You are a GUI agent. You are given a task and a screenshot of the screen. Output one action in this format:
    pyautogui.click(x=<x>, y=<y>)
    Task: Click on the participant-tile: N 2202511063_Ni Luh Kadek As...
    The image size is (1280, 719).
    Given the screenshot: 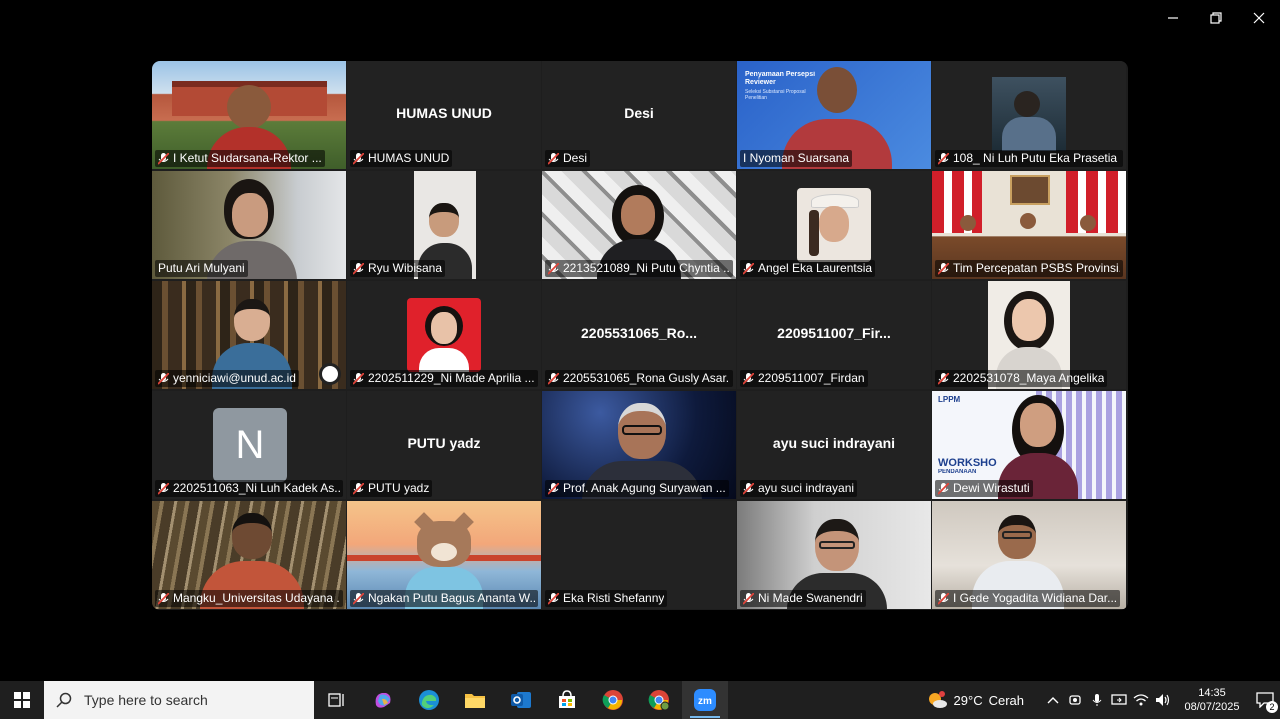 What is the action you would take?
    pyautogui.click(x=249, y=445)
    